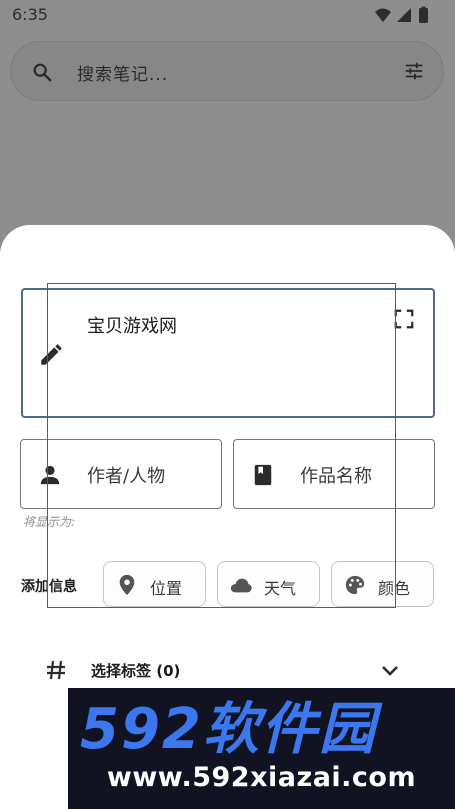 The image size is (455, 809). Describe the element at coordinates (414, 71) in the screenshot. I see `filter-icon` at that location.